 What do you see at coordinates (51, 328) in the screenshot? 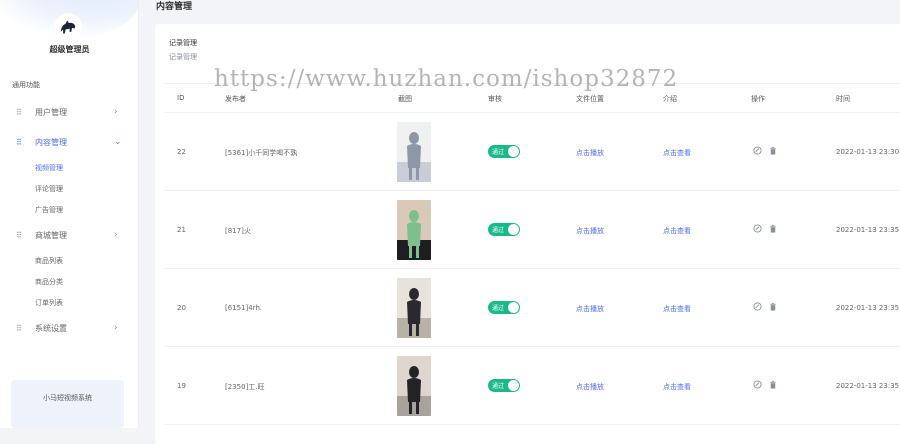
I see `menu-label: 系统设置` at bounding box center [51, 328].